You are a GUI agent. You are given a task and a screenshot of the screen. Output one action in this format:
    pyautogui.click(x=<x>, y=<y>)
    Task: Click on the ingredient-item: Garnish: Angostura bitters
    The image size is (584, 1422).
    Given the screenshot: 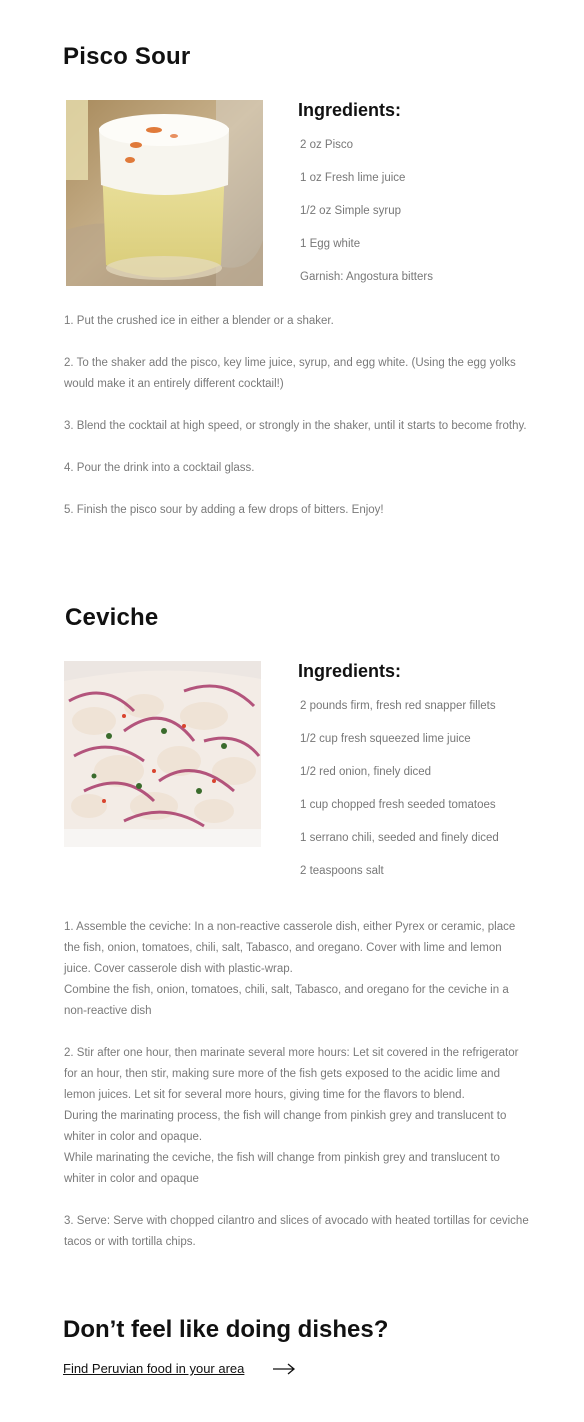 What is the action you would take?
    pyautogui.click(x=366, y=277)
    